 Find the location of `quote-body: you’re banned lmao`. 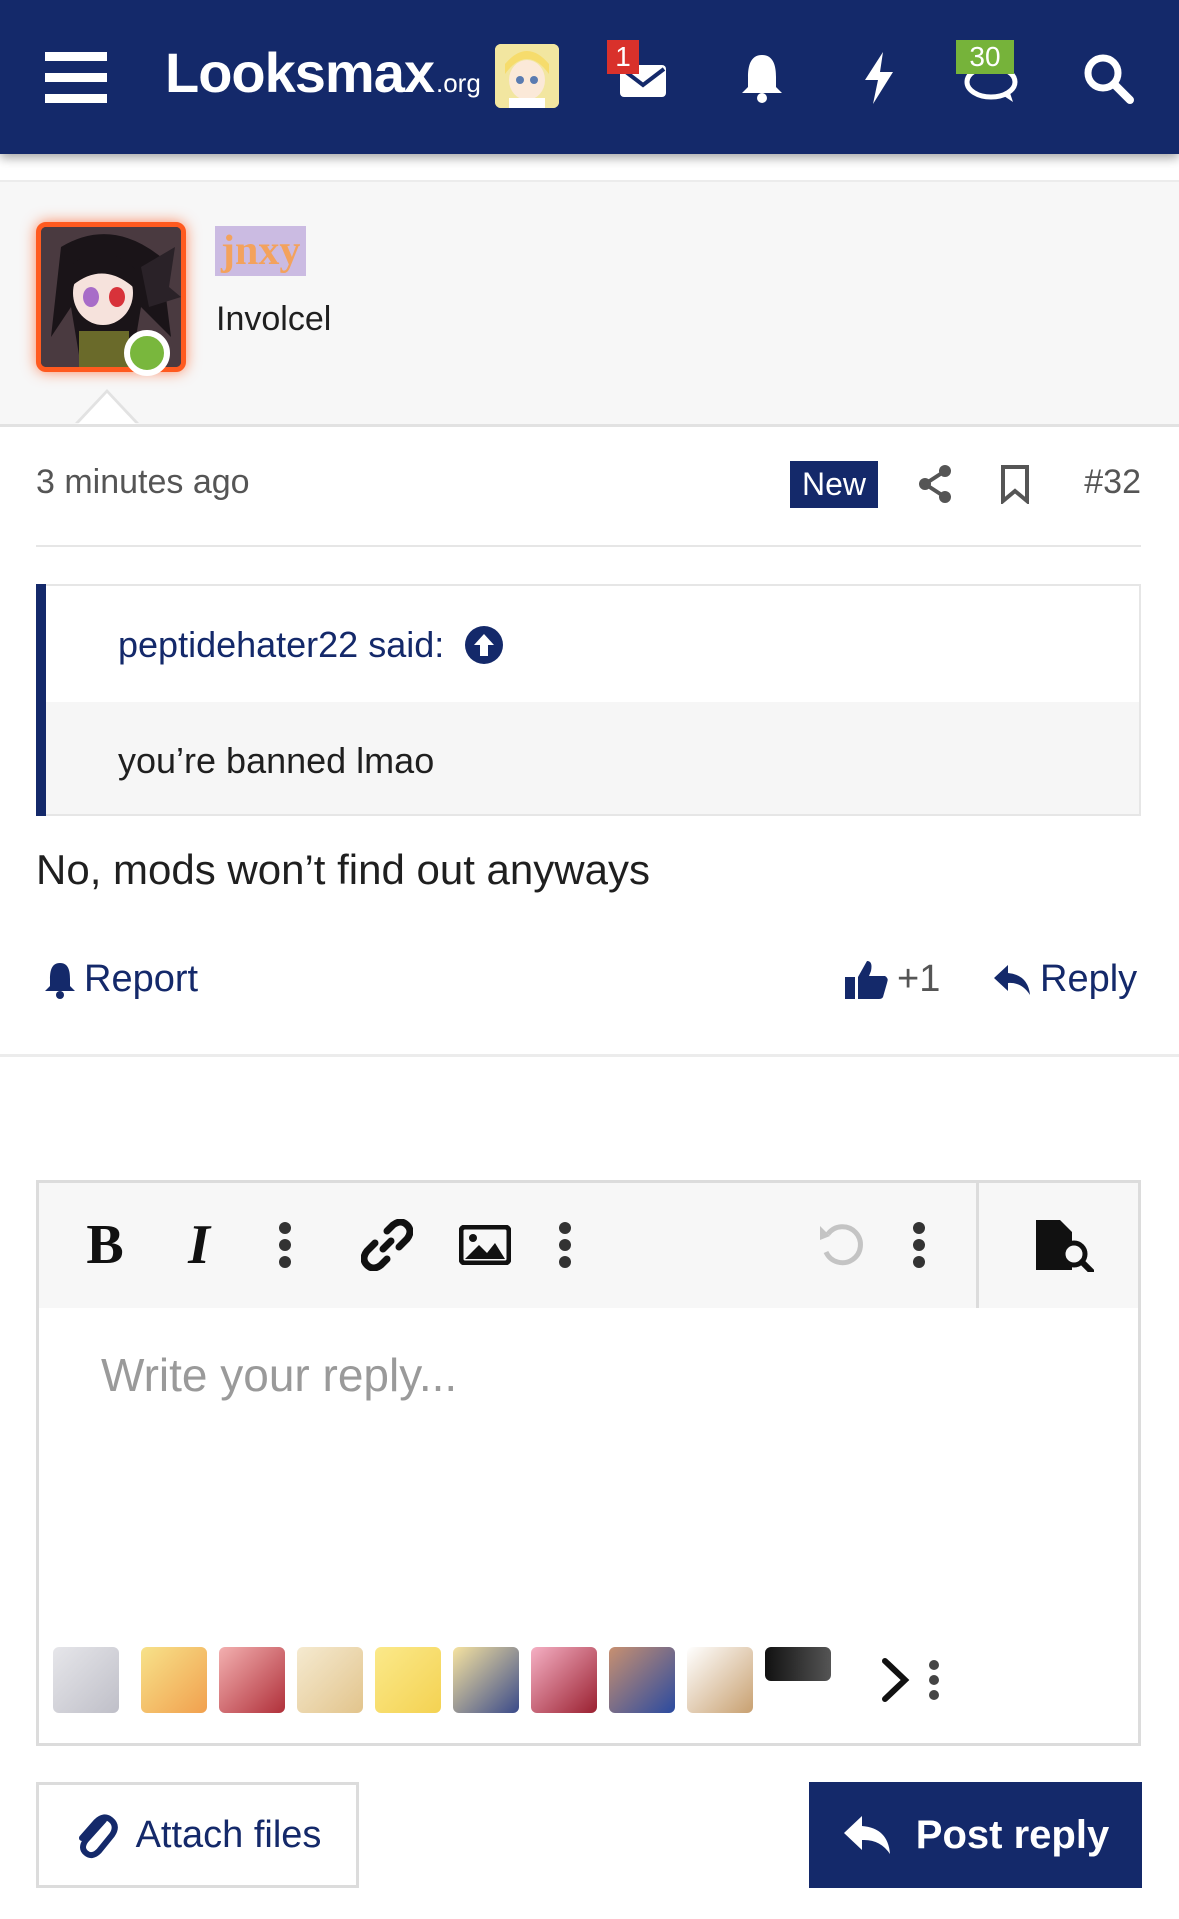

quote-body: you’re banned lmao is located at coordinates (592, 758).